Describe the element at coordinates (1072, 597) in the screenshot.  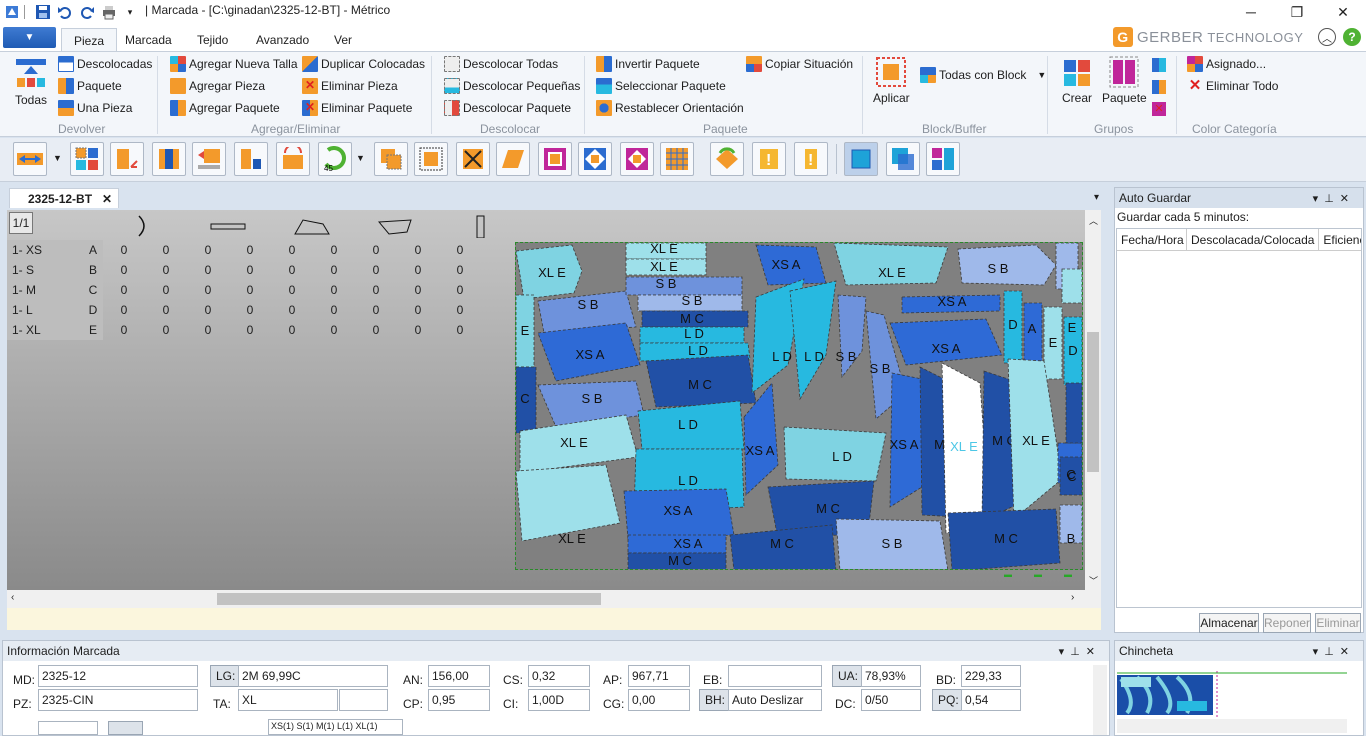
I see `scroll-right-icon: ›` at that location.